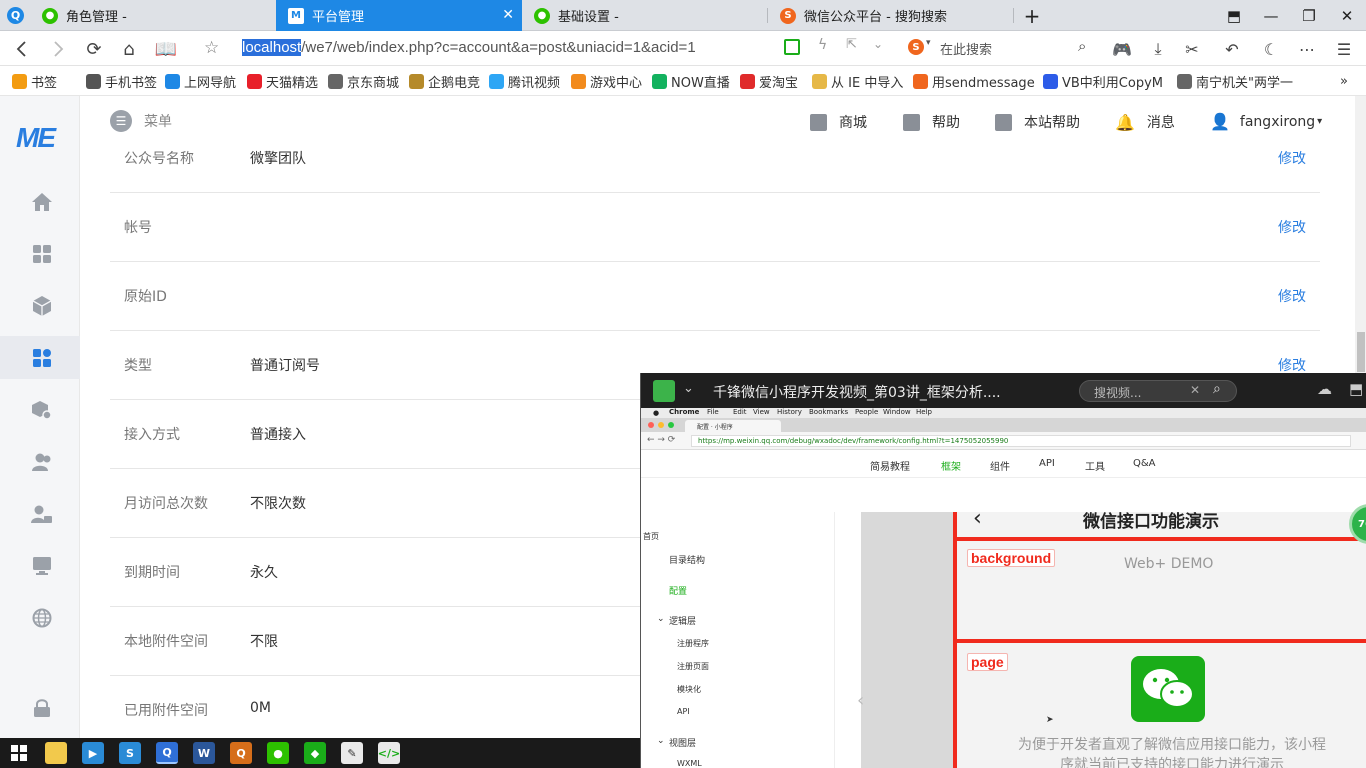 Image resolution: width=1366 pixels, height=768 pixels. What do you see at coordinates (1122, 49) in the screenshot?
I see `gamepad-icon: 🎮` at bounding box center [1122, 49].